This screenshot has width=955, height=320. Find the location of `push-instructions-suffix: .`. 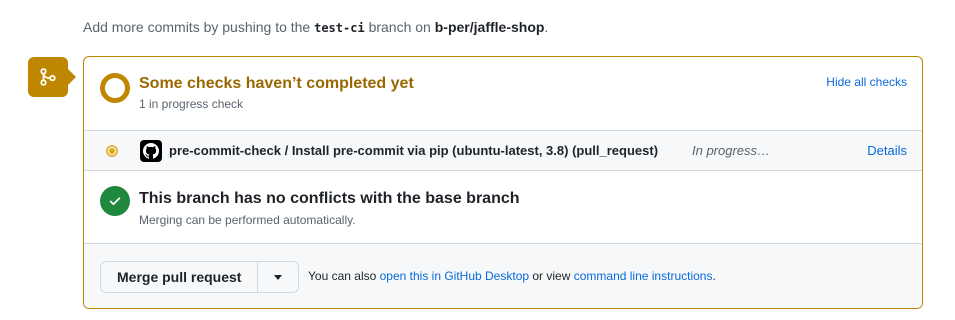

push-instructions-suffix: . is located at coordinates (546, 27).